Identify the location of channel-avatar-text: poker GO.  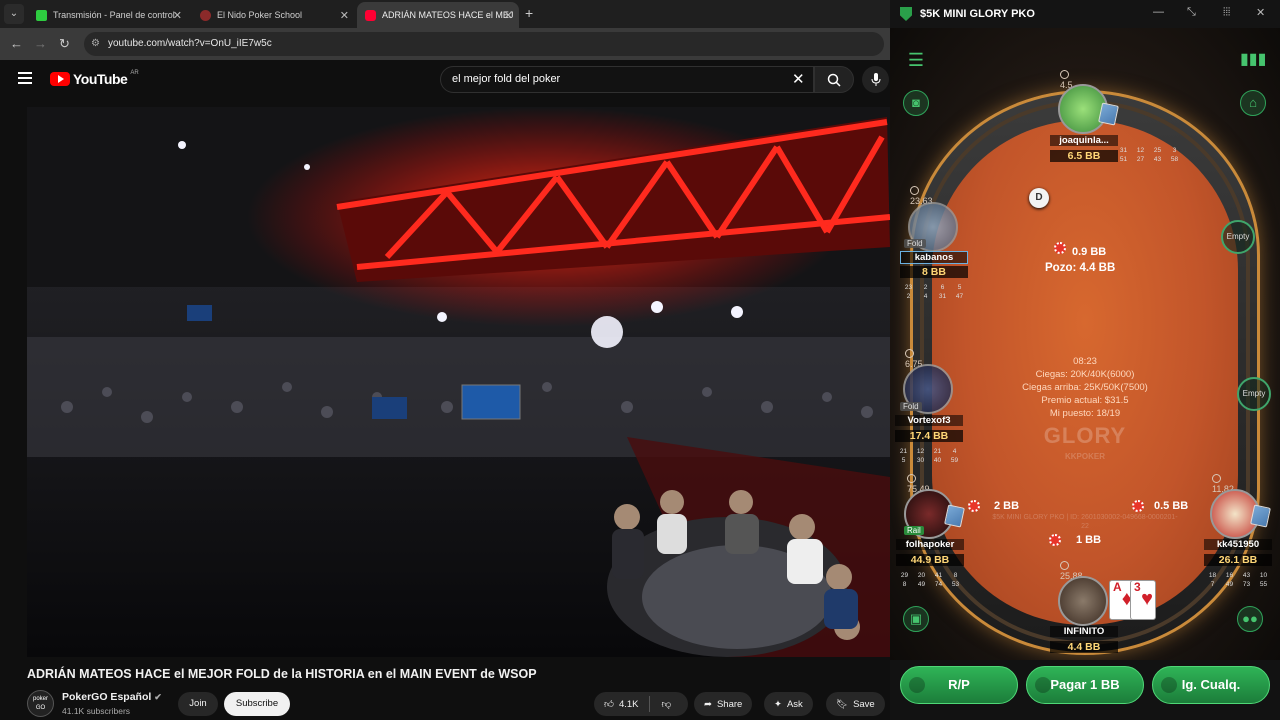
(40, 703).